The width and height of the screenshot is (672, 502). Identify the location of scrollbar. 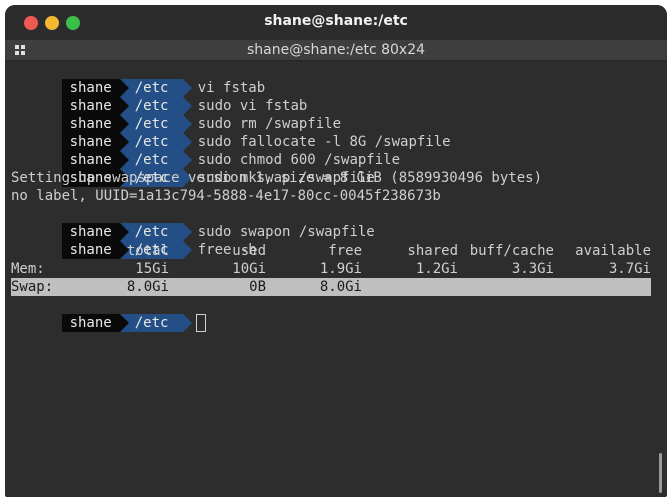
(660, 473).